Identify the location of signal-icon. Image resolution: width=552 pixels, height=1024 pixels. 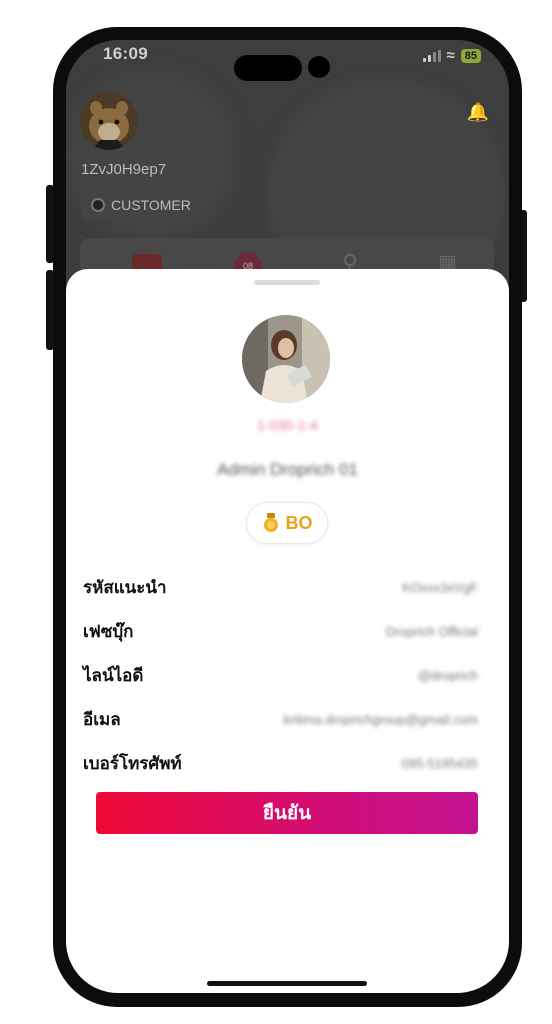
(431, 55).